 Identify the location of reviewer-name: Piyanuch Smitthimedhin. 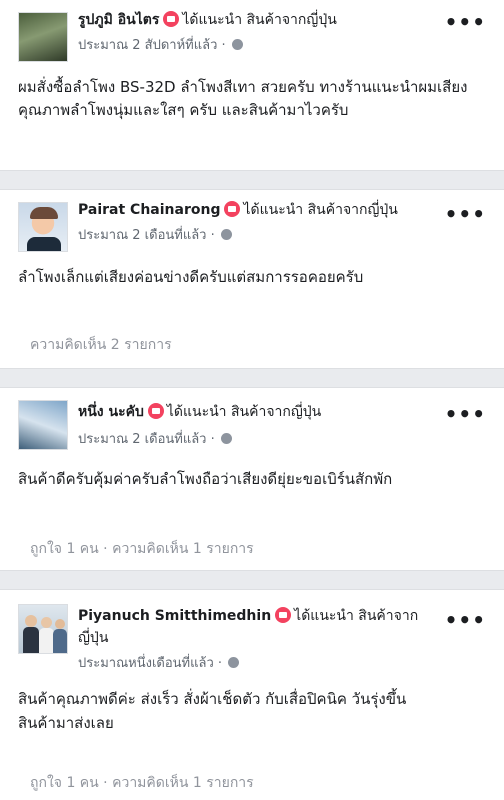
(174, 616).